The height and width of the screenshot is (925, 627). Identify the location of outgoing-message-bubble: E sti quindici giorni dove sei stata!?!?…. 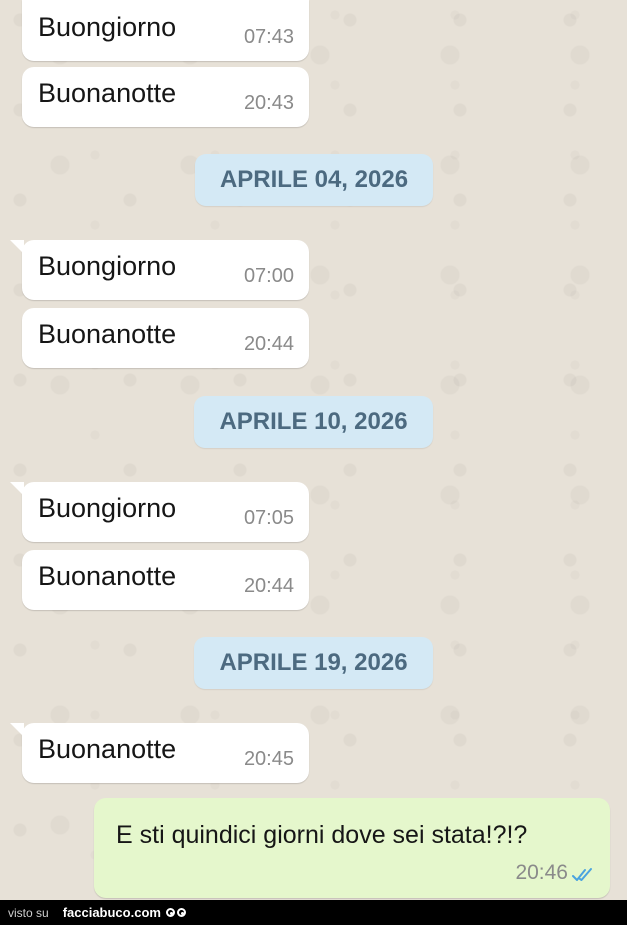
(352, 848).